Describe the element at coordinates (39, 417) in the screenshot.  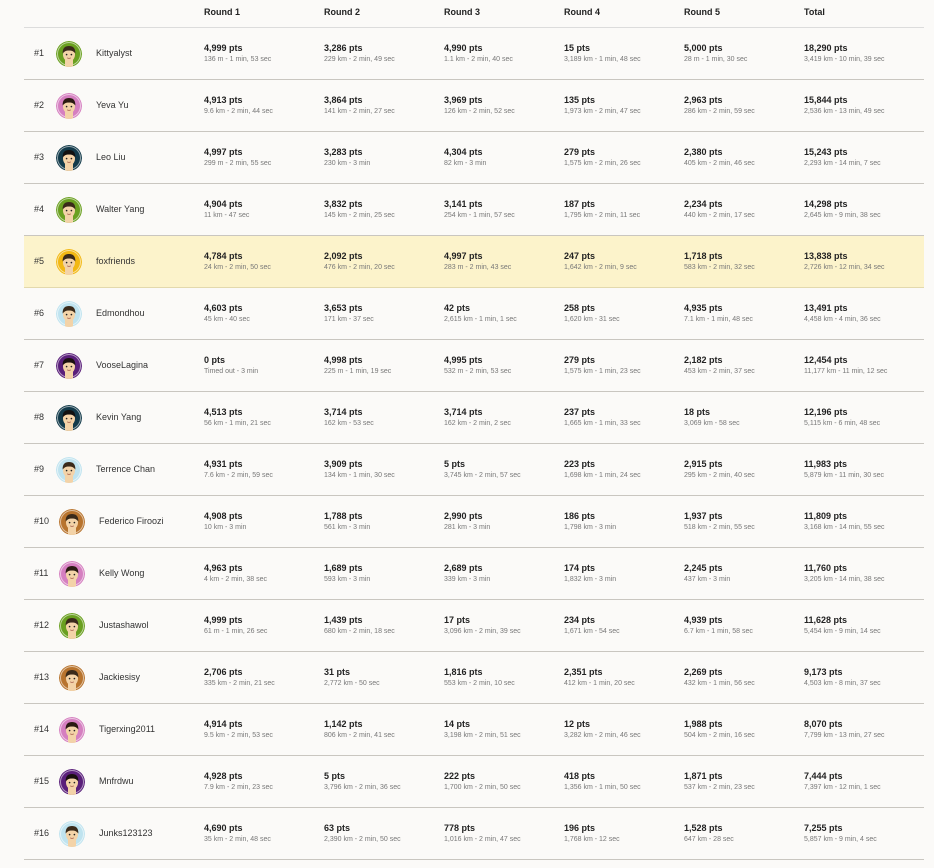
I see `player-rank: #8` at that location.